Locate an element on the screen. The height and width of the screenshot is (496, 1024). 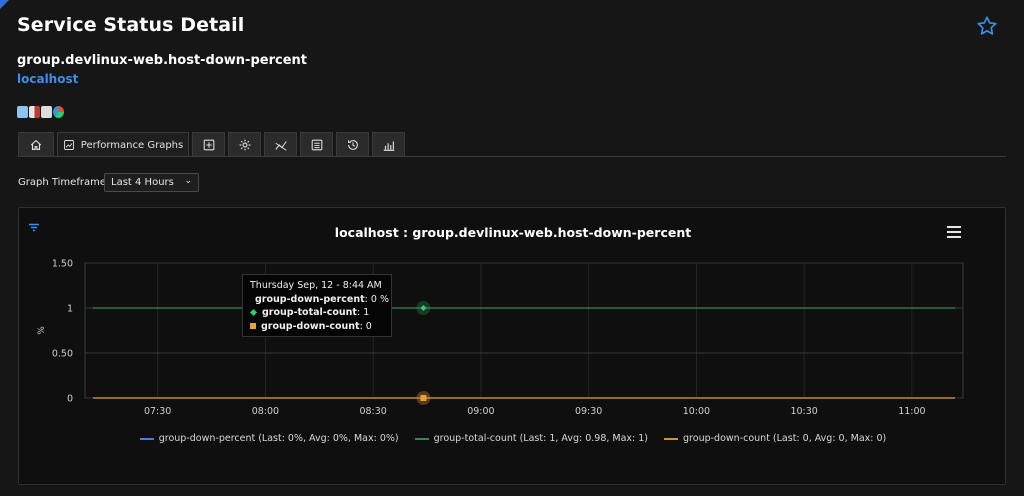
tab-histogram is located at coordinates (388, 144).